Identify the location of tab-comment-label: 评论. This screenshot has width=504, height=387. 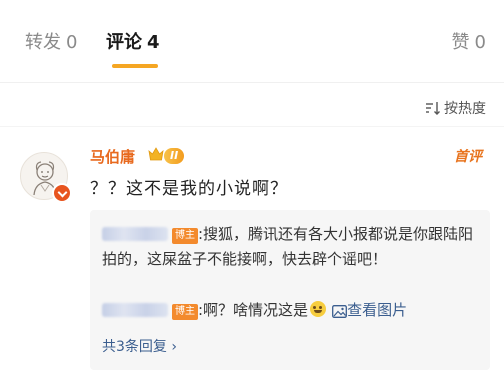
(124, 42).